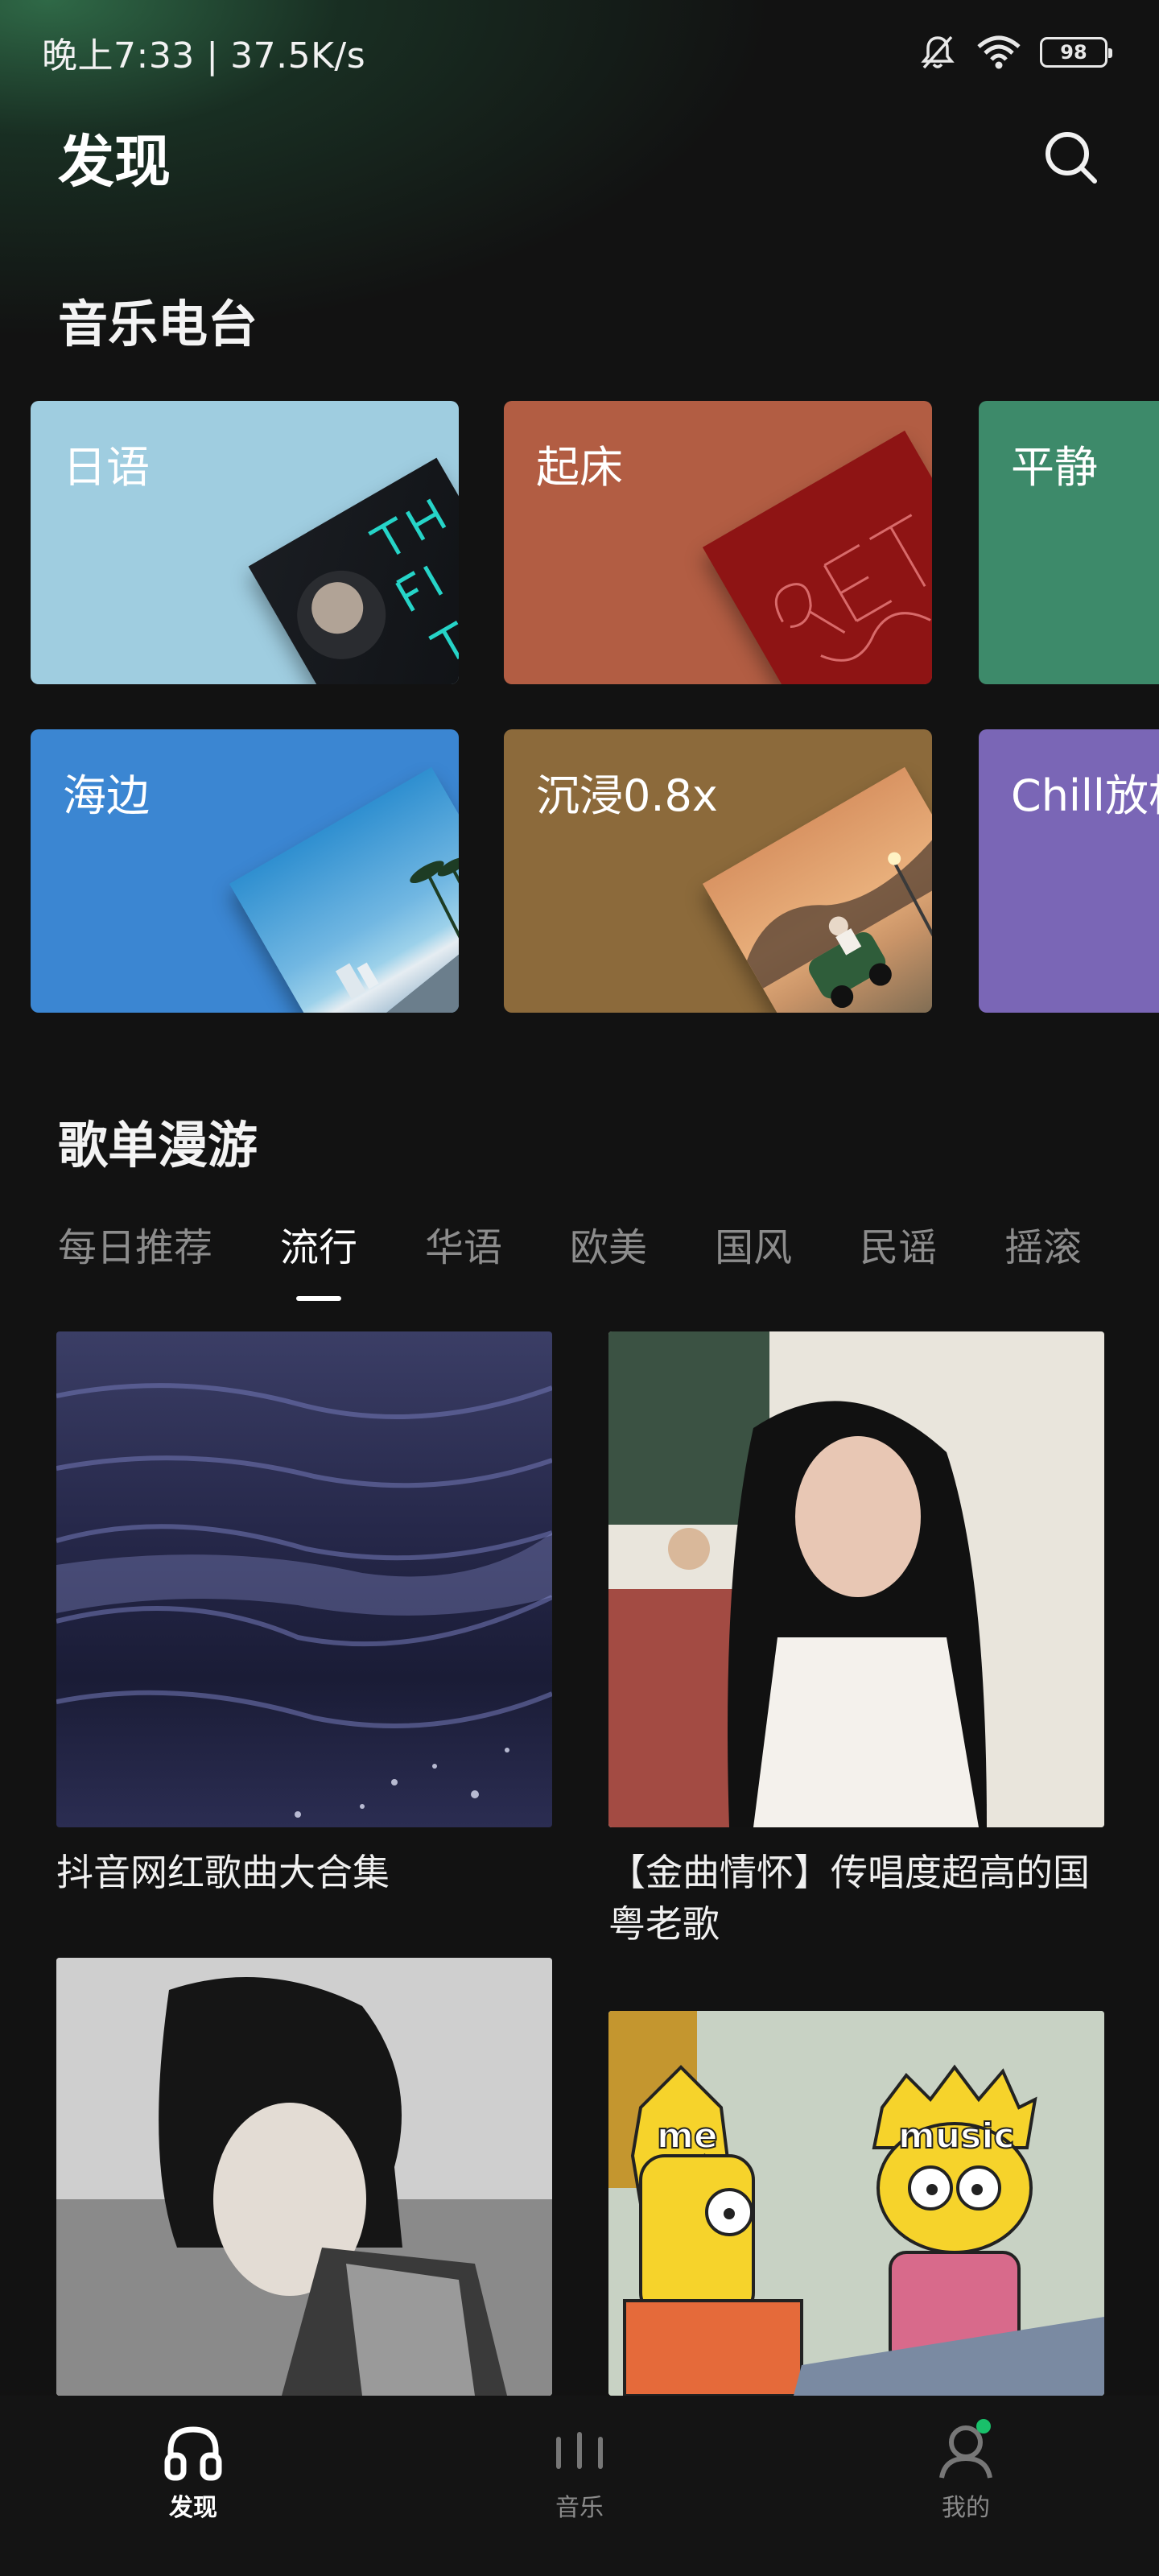 The image size is (1159, 2576). I want to click on notification-dot, so click(983, 2426).